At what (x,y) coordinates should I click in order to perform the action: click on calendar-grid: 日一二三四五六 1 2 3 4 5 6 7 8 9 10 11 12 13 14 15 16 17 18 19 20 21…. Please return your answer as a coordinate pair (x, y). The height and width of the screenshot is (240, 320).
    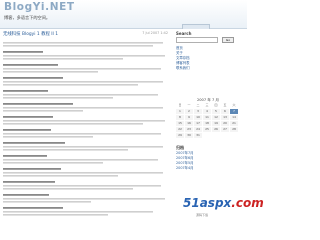
    Looking at the image, I should click on (208, 120).